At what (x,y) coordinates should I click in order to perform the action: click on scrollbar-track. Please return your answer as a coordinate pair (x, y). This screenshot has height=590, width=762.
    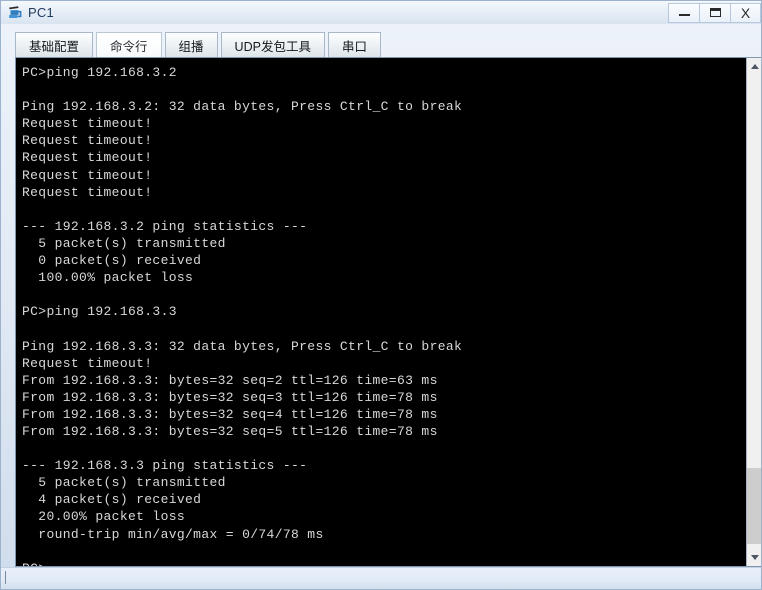
    Looking at the image, I should click on (754, 312).